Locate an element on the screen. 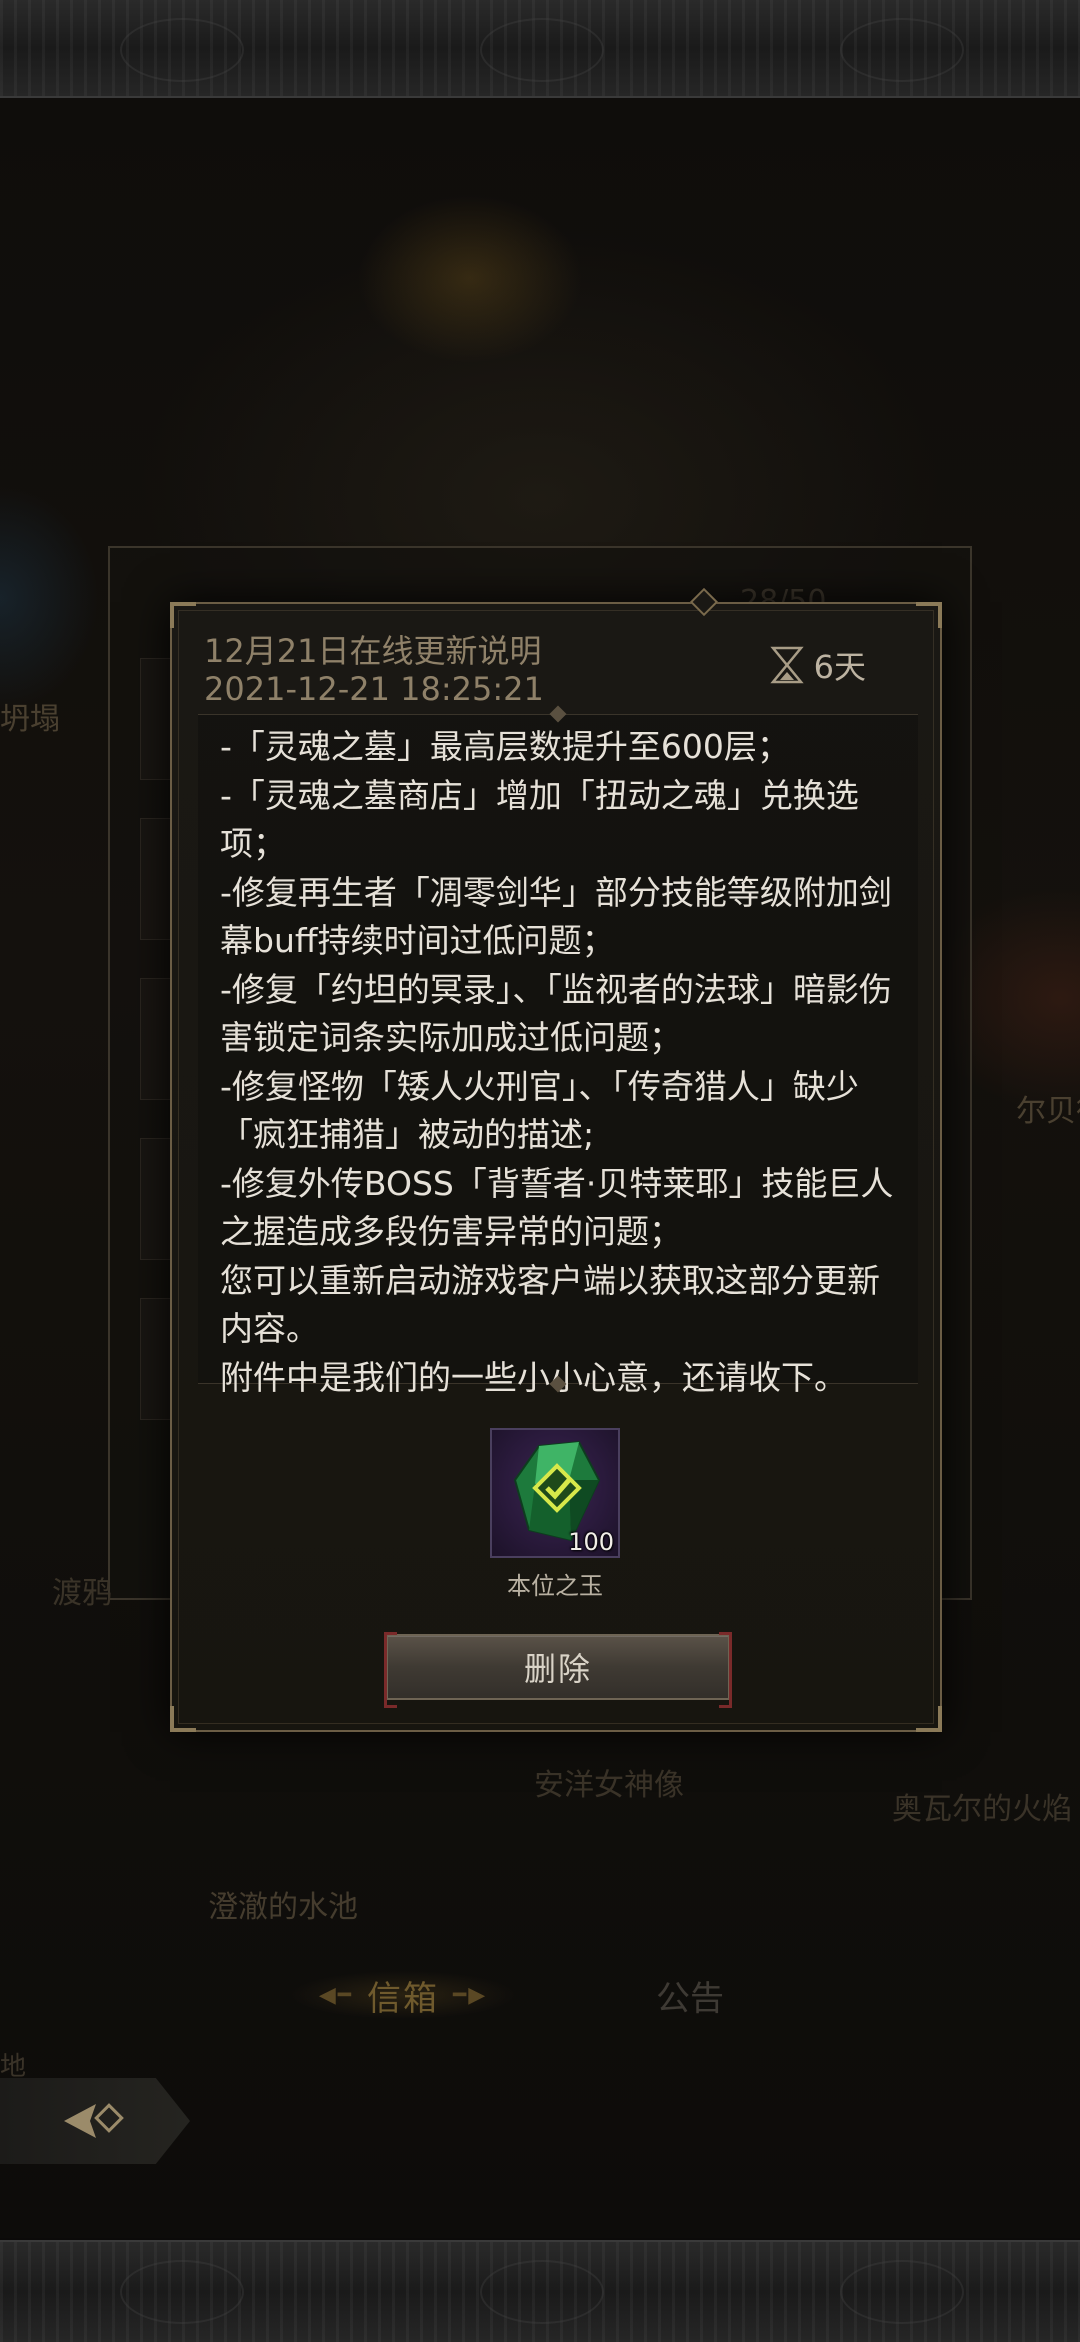 This screenshot has width=1080, height=2342. tab-mailbox-label: 信箱 is located at coordinates (403, 1998).